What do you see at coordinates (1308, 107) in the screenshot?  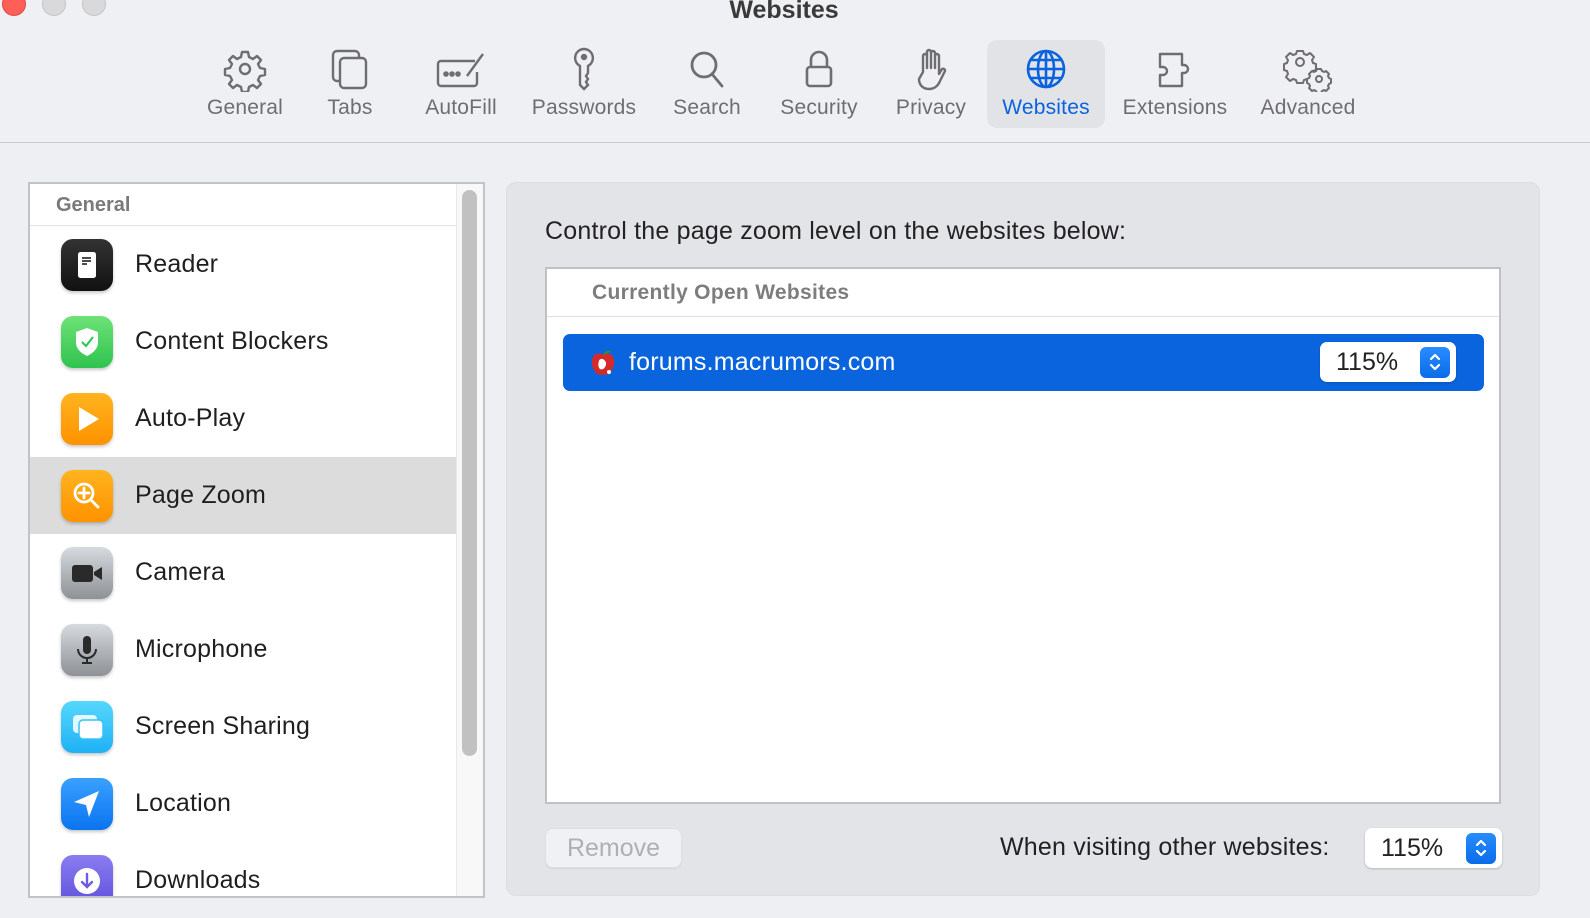 I see `tab-label: Advanced` at bounding box center [1308, 107].